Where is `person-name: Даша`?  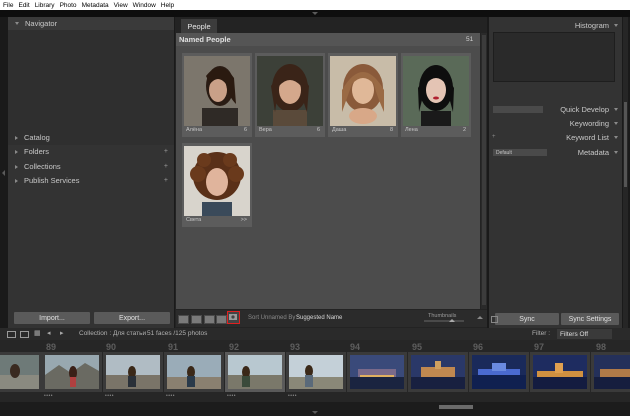 person-name: Даша is located at coordinates (339, 130).